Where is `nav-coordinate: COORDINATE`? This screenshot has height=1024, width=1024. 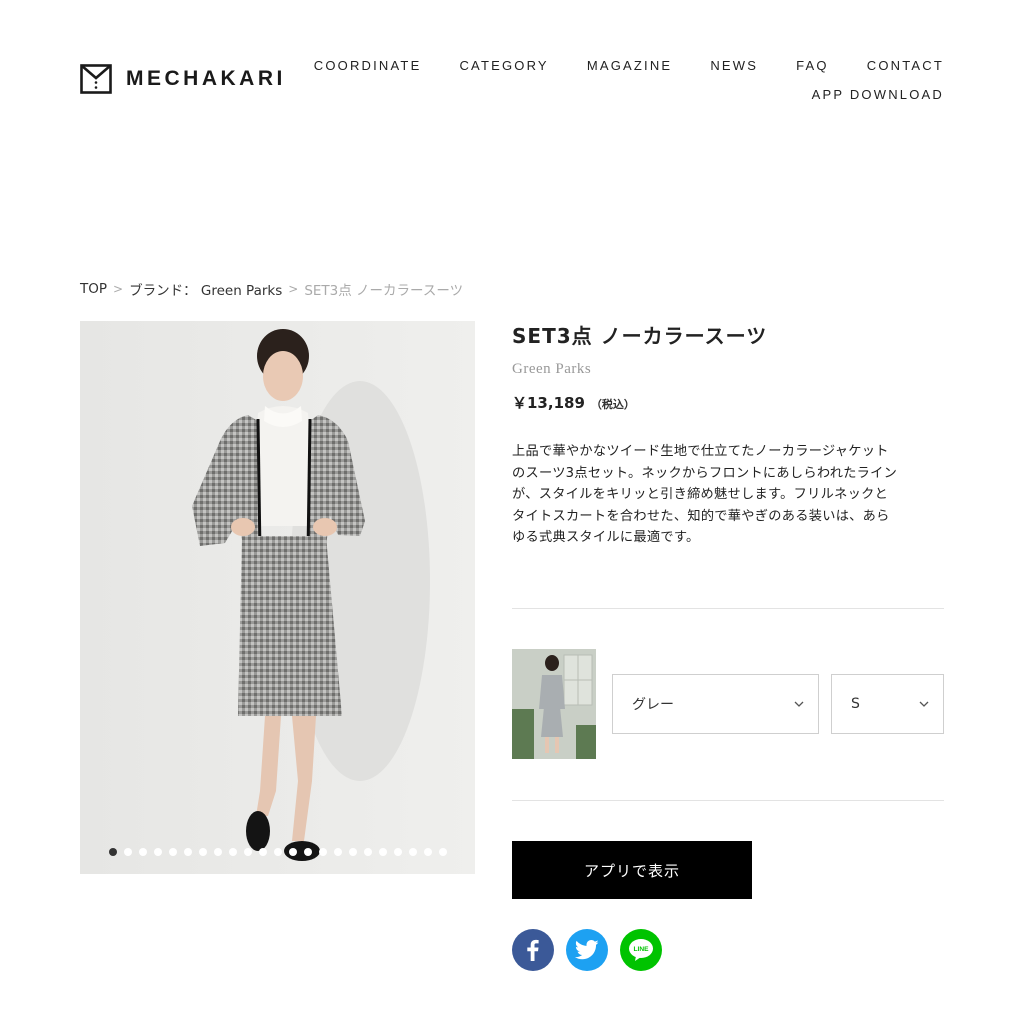
nav-coordinate: COORDINATE is located at coordinates (368, 65).